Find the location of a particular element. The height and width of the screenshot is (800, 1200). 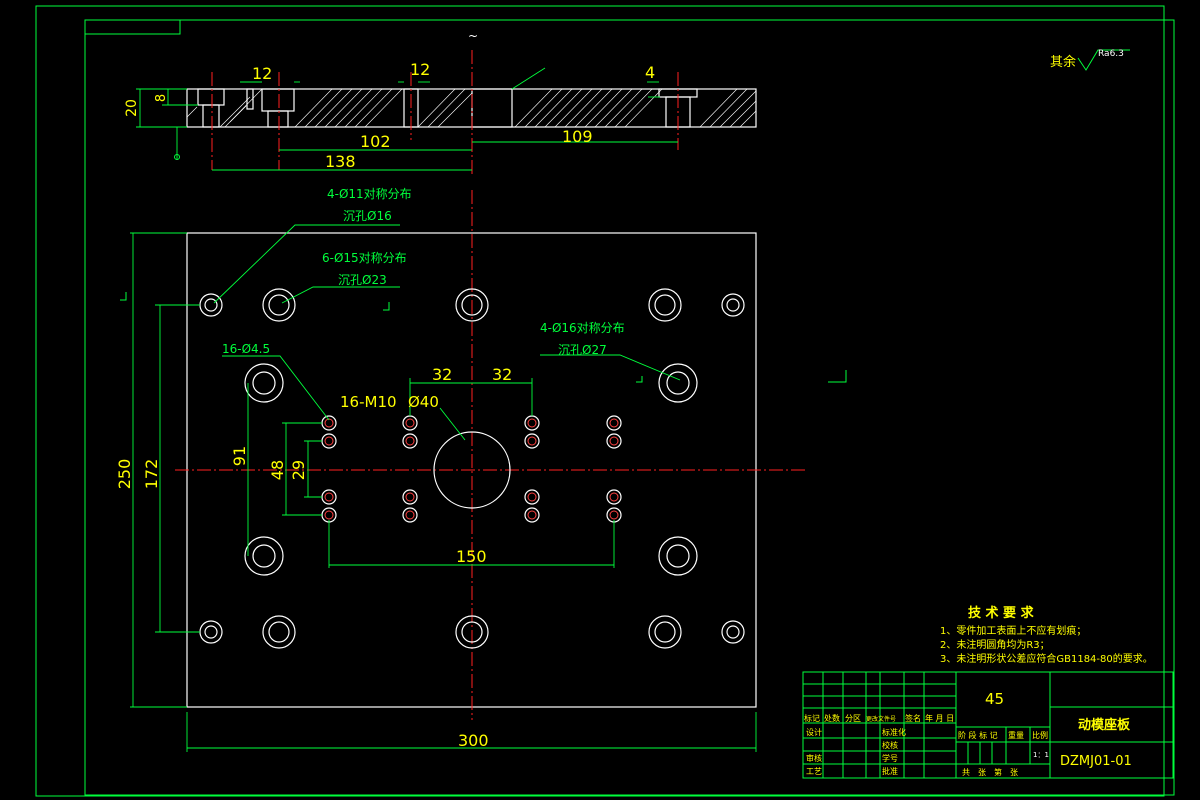

tb-stage-scale: 比例 is located at coordinates (1040, 735).